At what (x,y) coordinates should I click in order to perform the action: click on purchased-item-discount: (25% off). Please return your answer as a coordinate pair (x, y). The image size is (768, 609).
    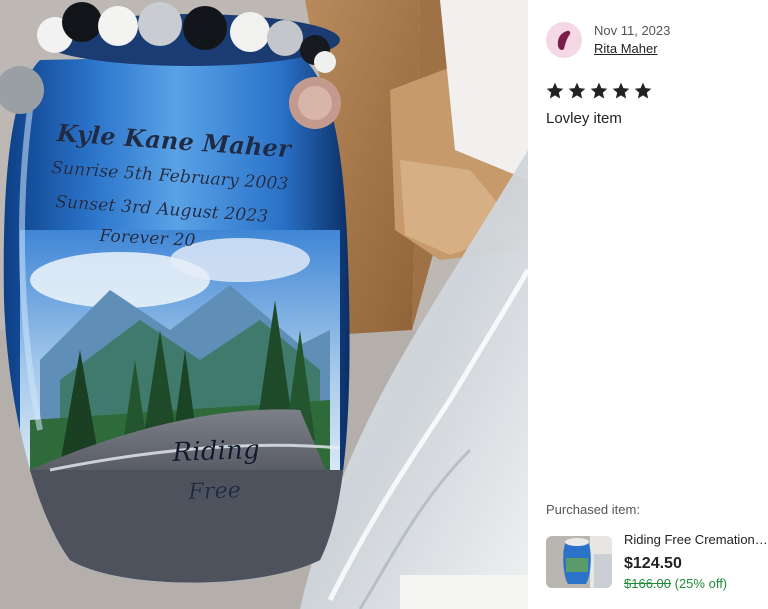
    Looking at the image, I should click on (701, 583).